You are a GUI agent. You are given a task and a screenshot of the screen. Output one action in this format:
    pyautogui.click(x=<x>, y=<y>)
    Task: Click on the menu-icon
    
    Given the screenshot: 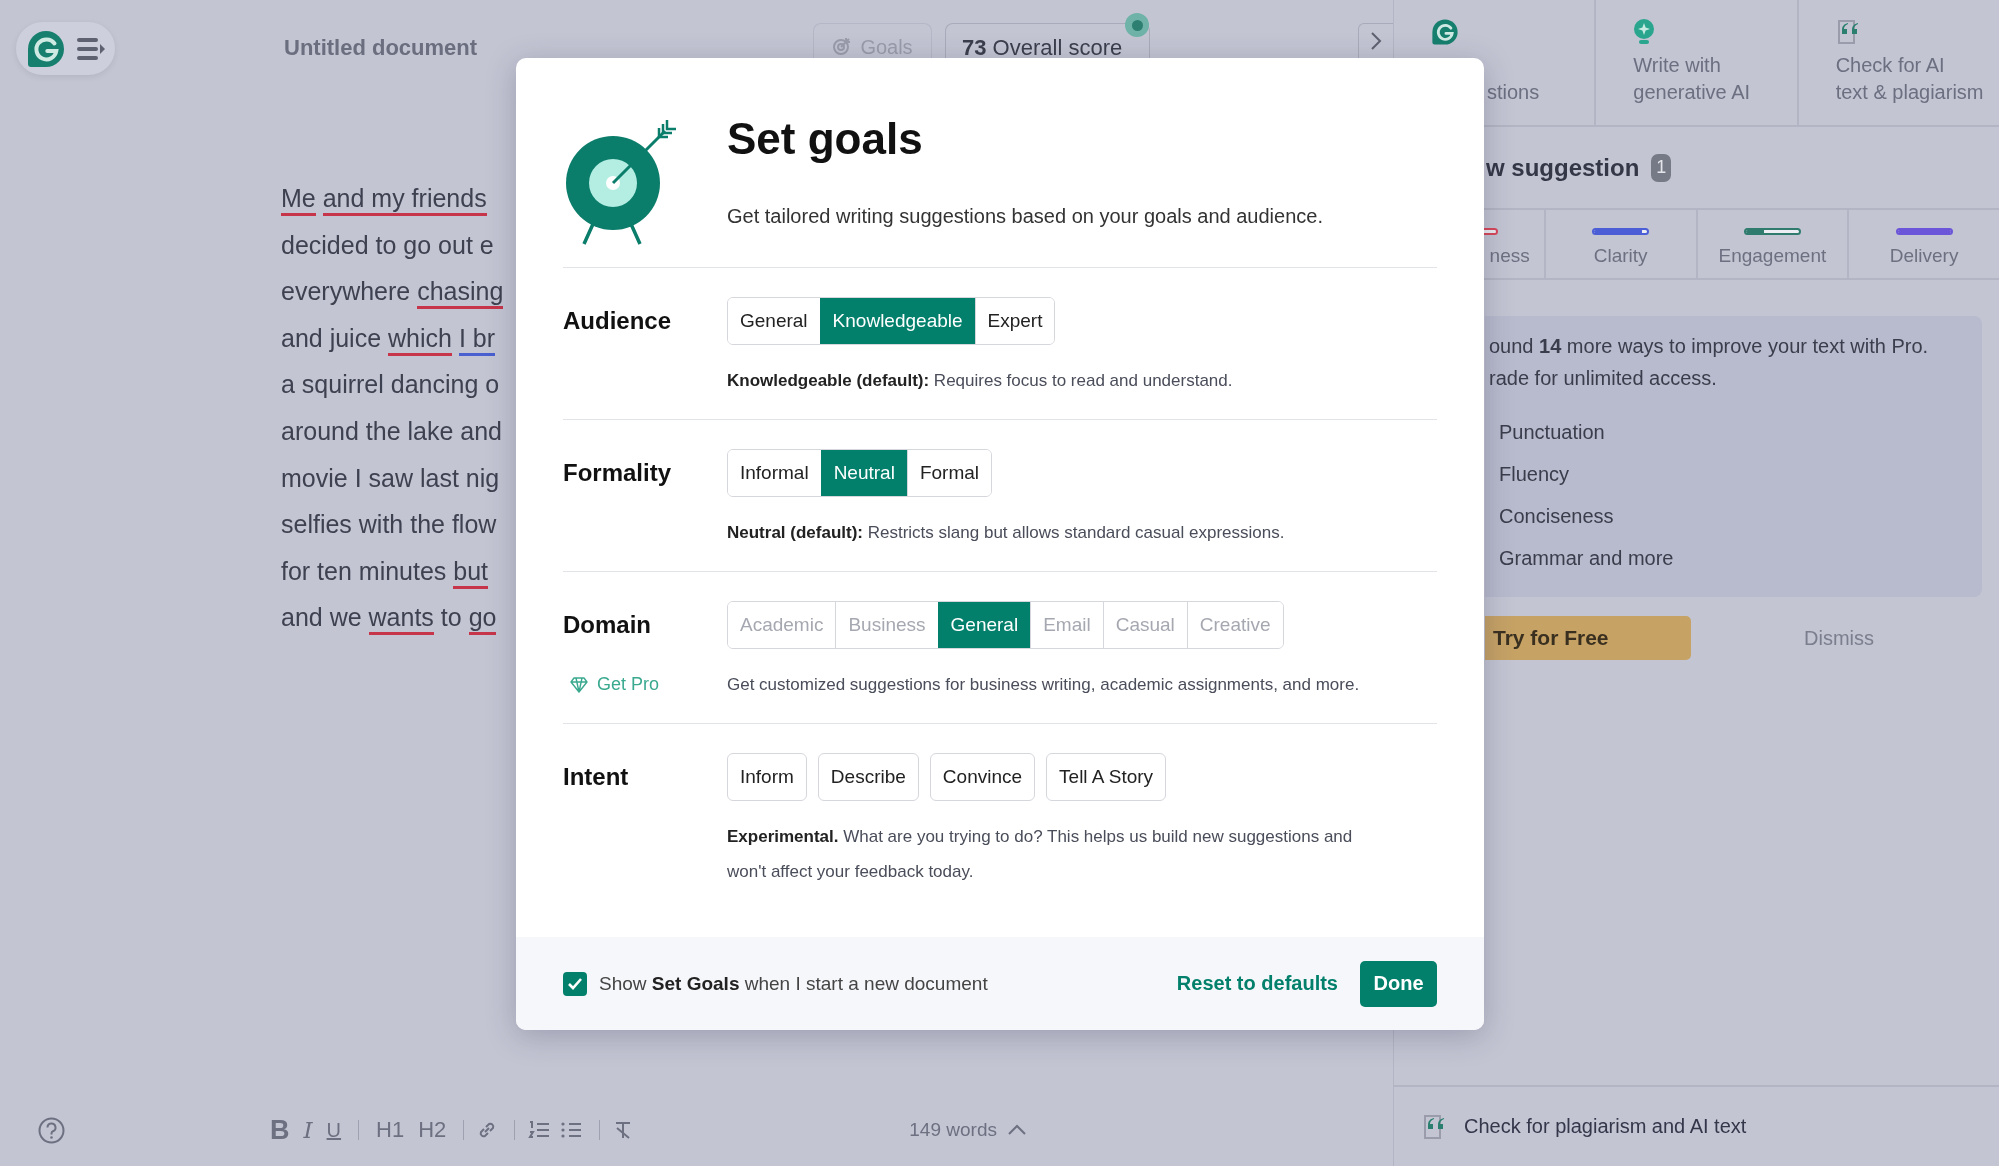 What is the action you would take?
    pyautogui.click(x=91, y=48)
    